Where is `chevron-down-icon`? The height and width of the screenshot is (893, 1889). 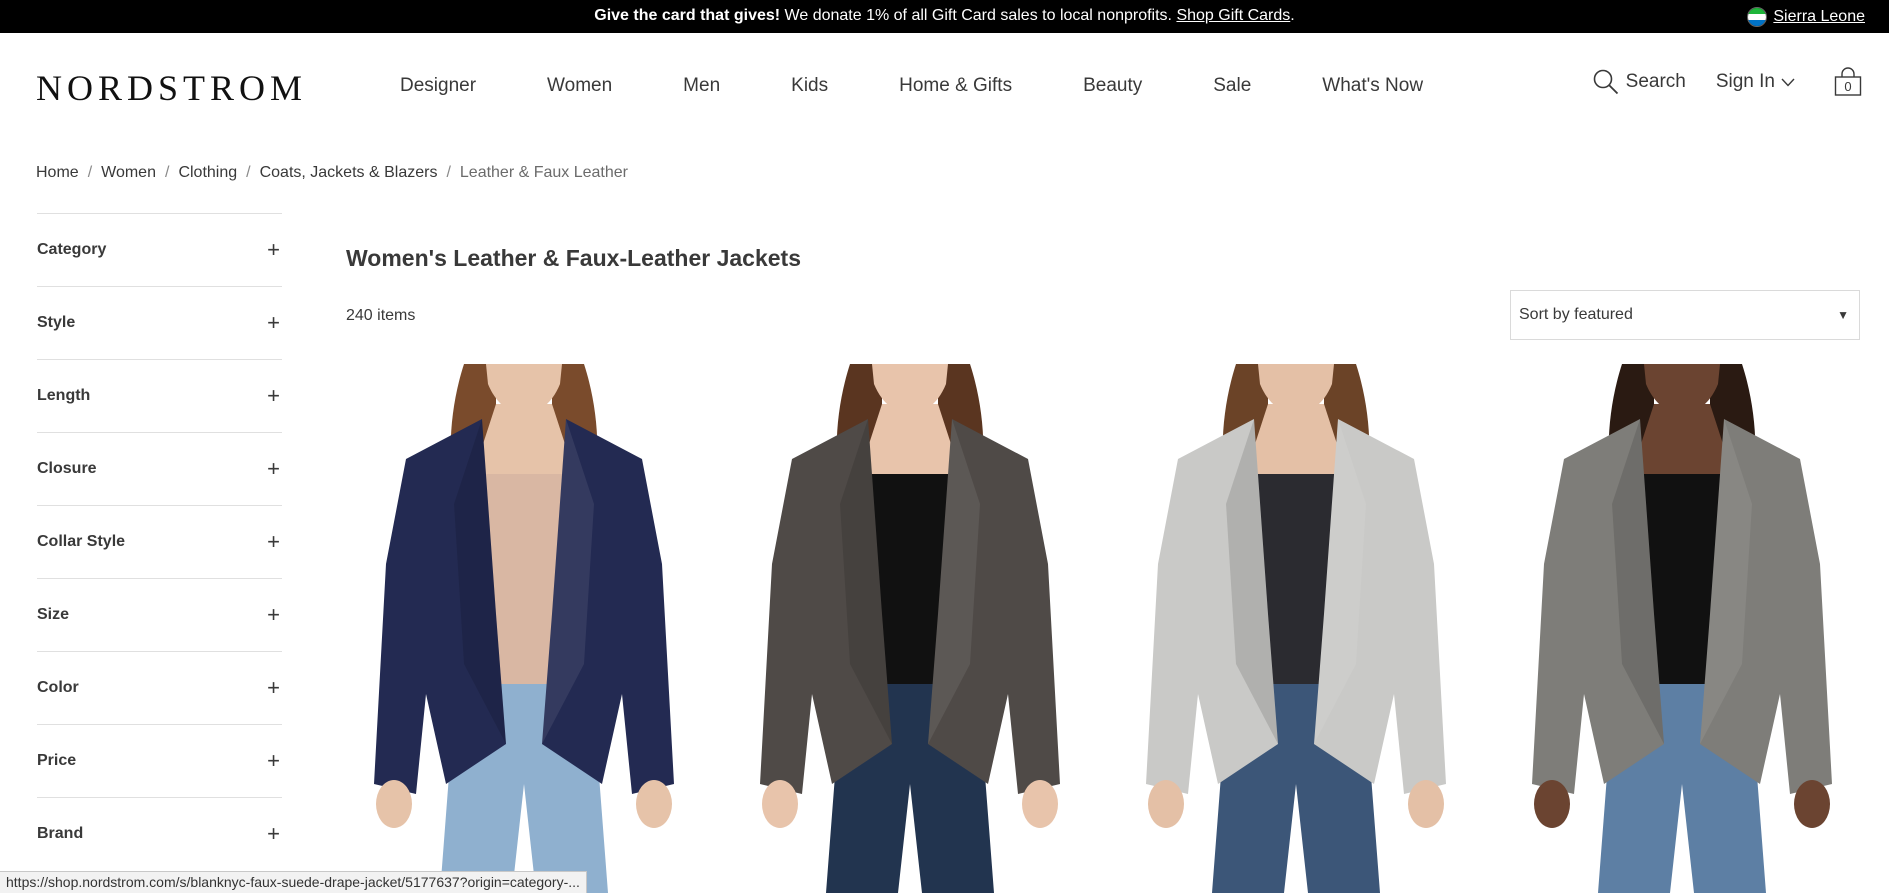 chevron-down-icon is located at coordinates (1788, 82).